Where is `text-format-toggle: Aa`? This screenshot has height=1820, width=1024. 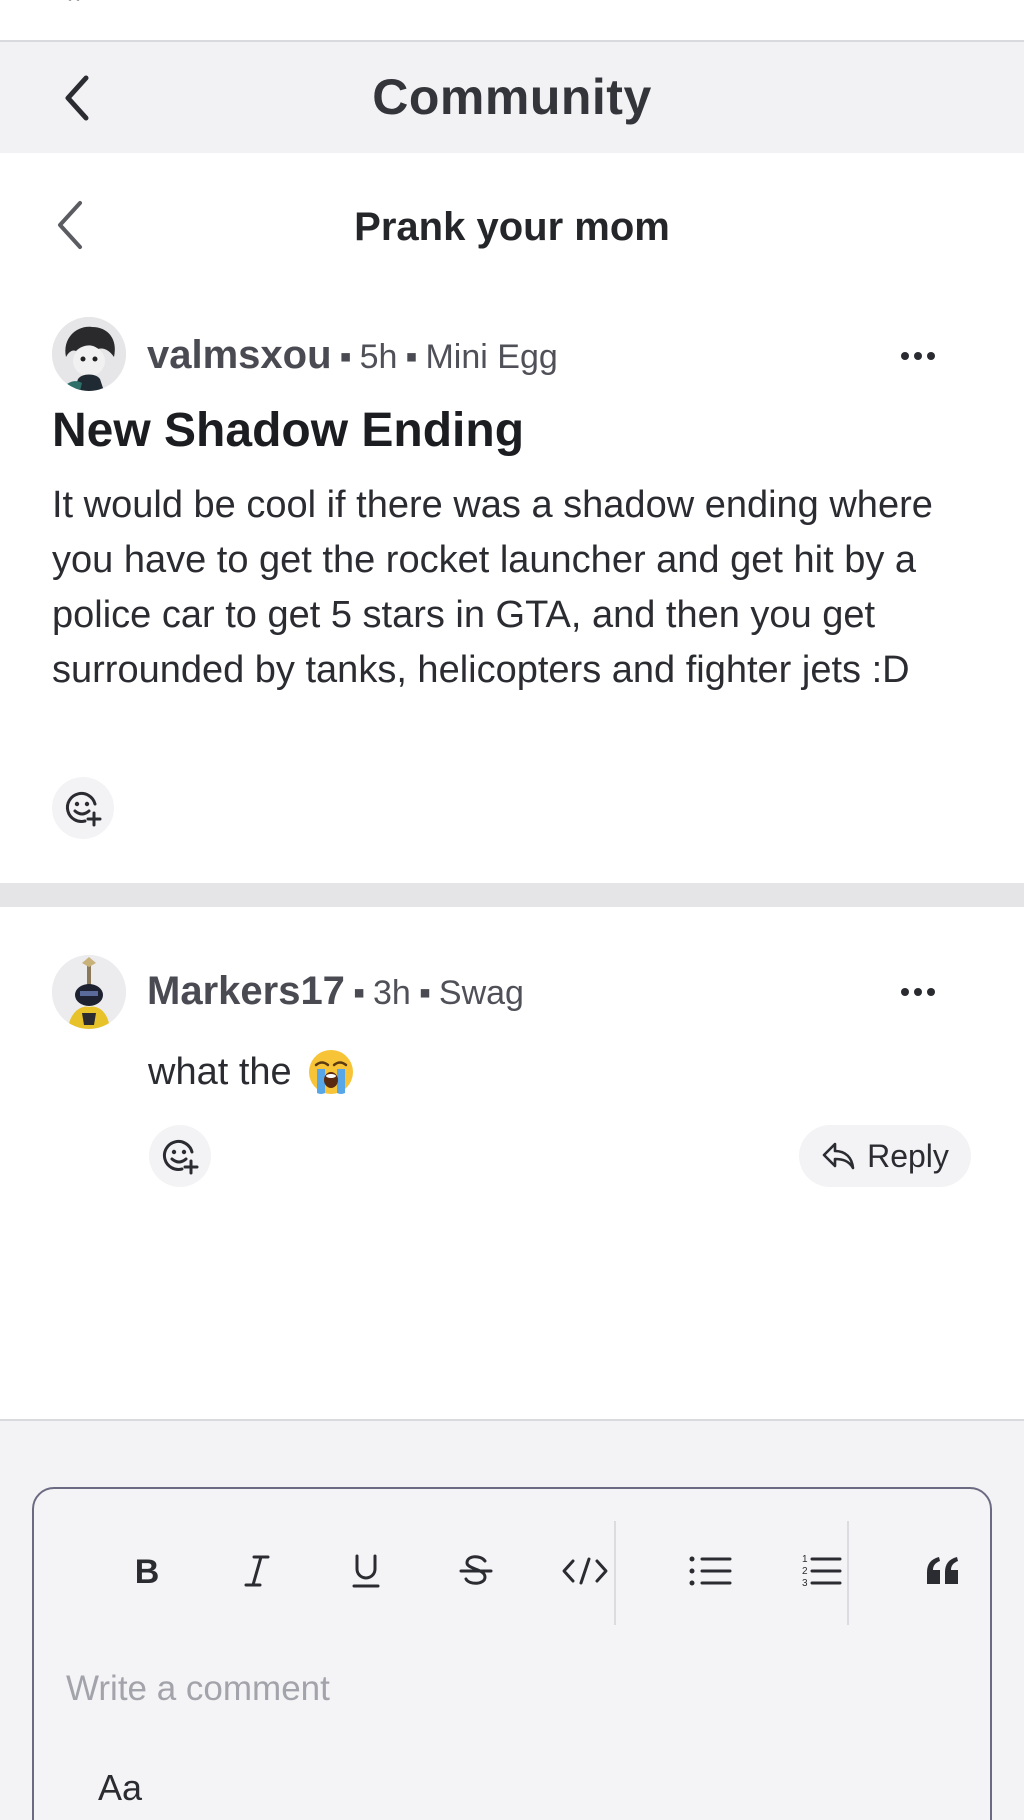 text-format-toggle: Aa is located at coordinates (120, 1788).